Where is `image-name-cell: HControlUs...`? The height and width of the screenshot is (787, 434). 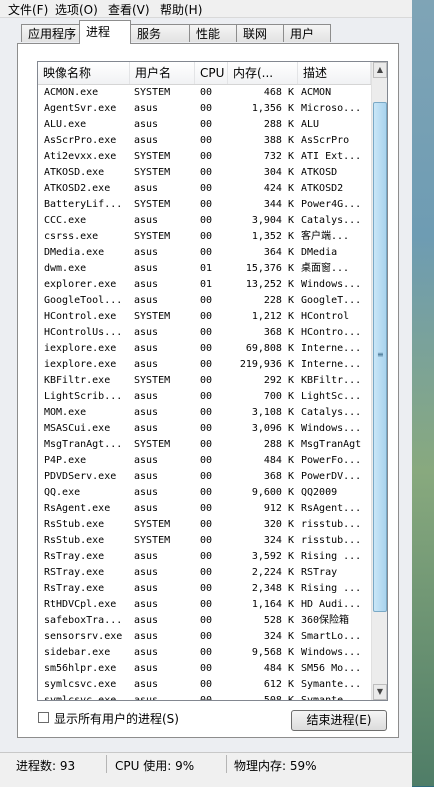 image-name-cell: HControlUs... is located at coordinates (83, 332).